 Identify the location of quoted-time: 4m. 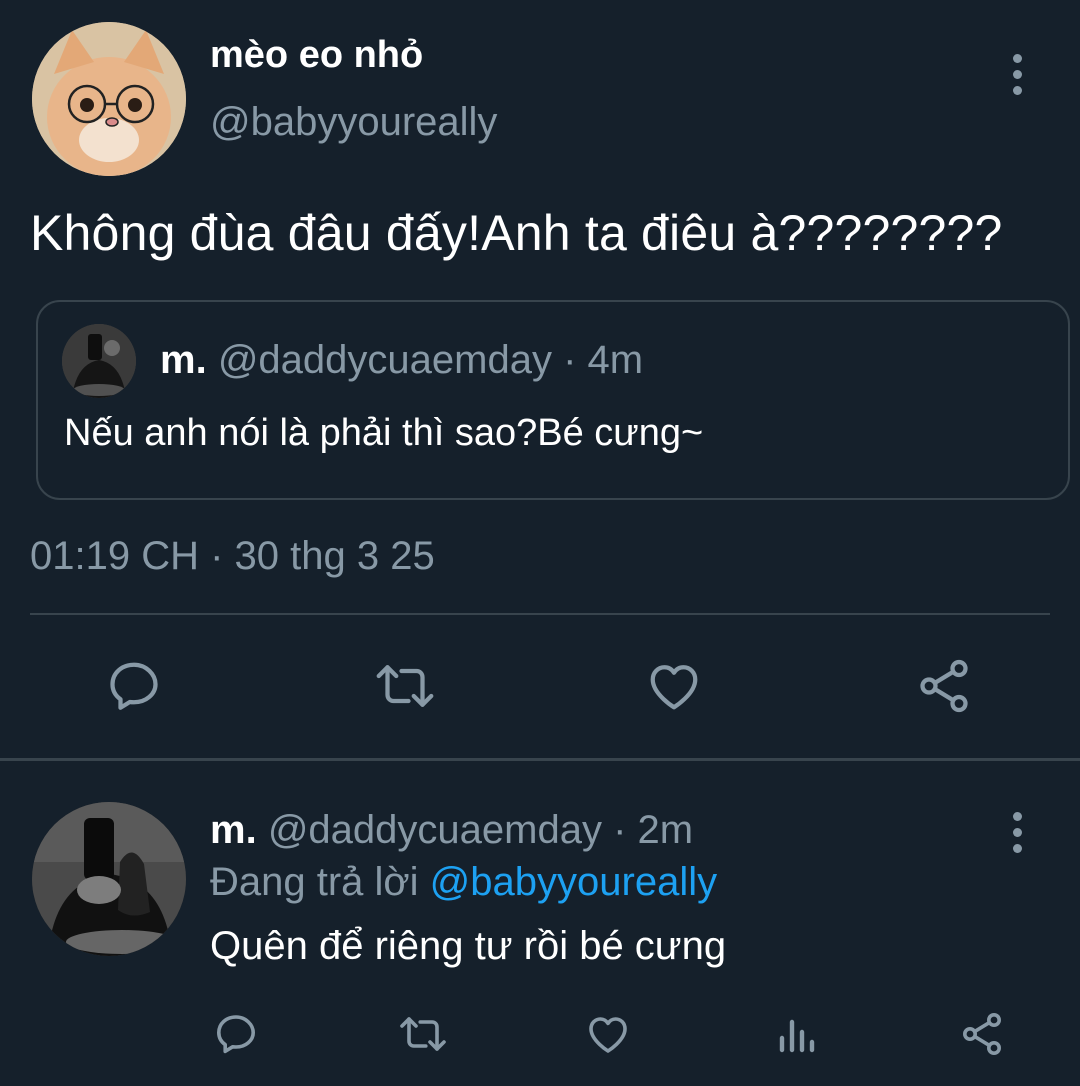
(615, 360).